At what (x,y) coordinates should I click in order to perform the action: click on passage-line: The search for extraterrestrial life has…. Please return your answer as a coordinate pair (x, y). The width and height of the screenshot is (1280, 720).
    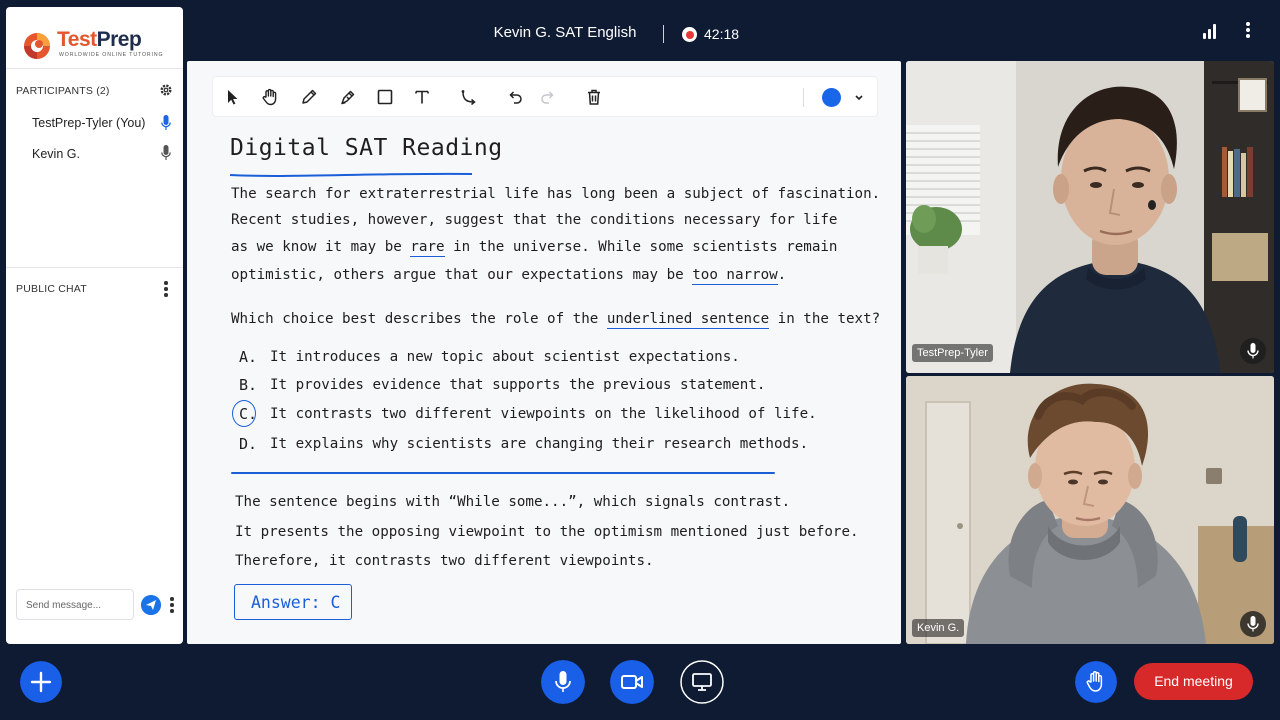
    Looking at the image, I should click on (556, 194).